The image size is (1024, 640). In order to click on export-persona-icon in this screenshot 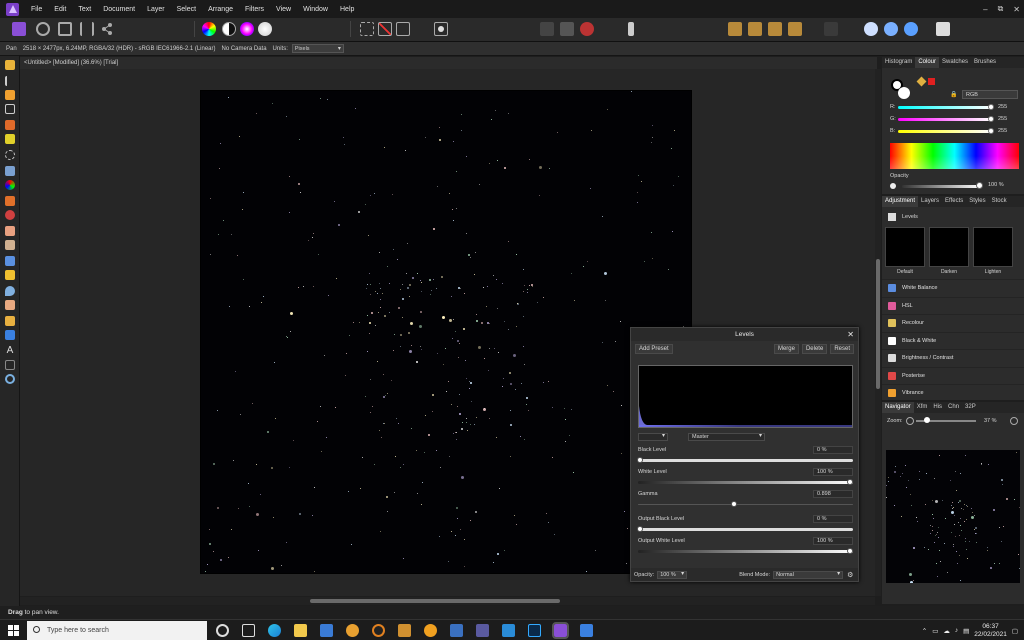, I will do `click(107, 29)`.